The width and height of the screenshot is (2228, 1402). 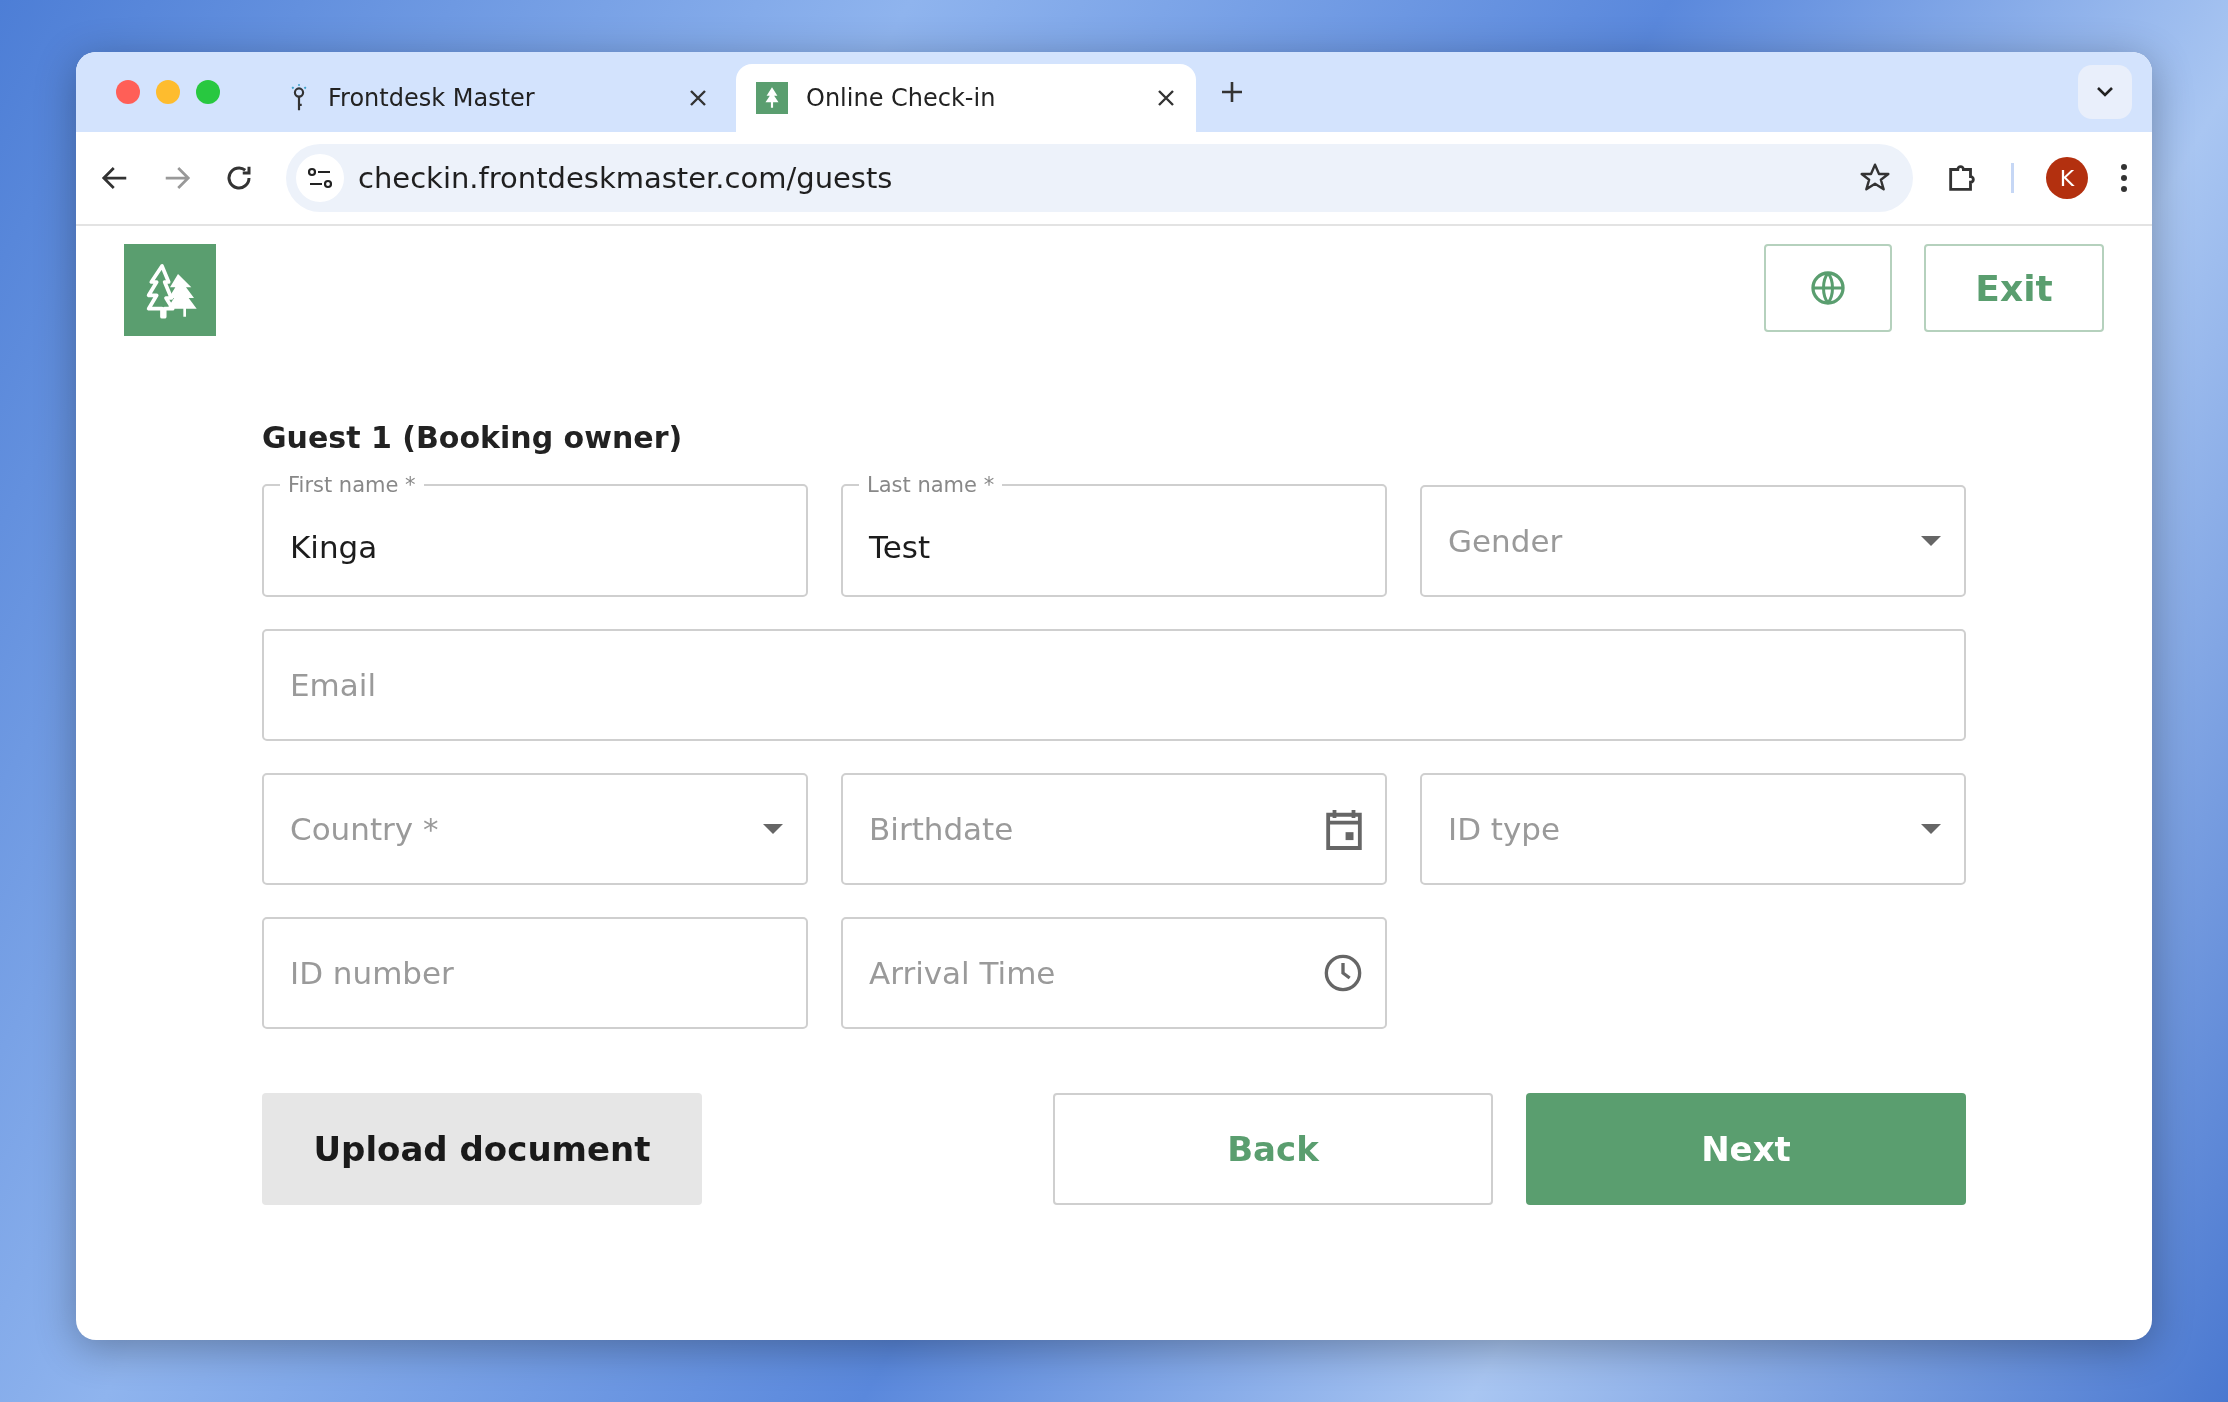 I want to click on new-tab-icon, so click(x=1232, y=92).